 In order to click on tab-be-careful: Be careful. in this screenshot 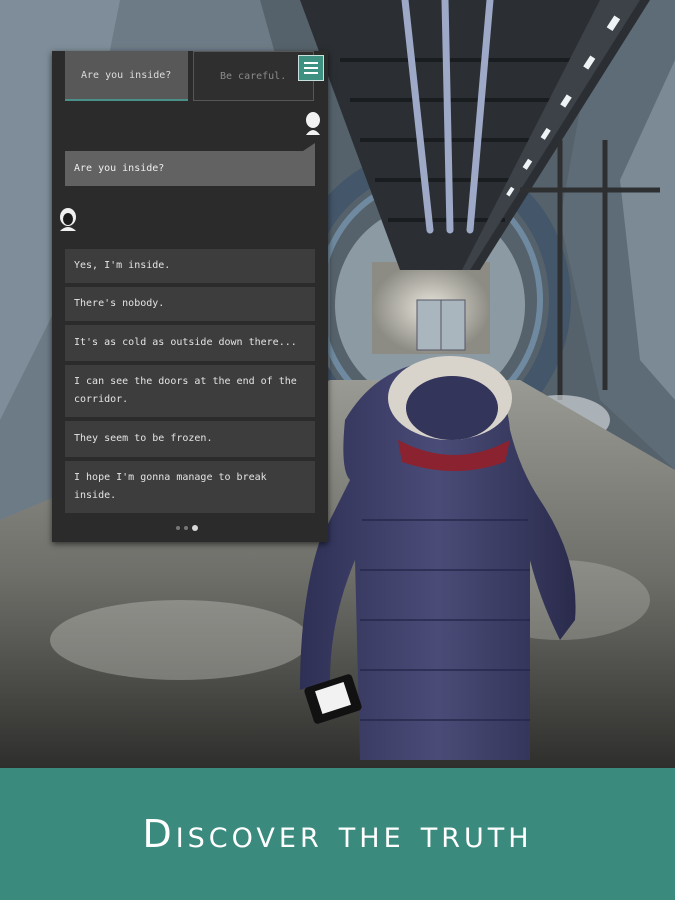, I will do `click(253, 76)`.